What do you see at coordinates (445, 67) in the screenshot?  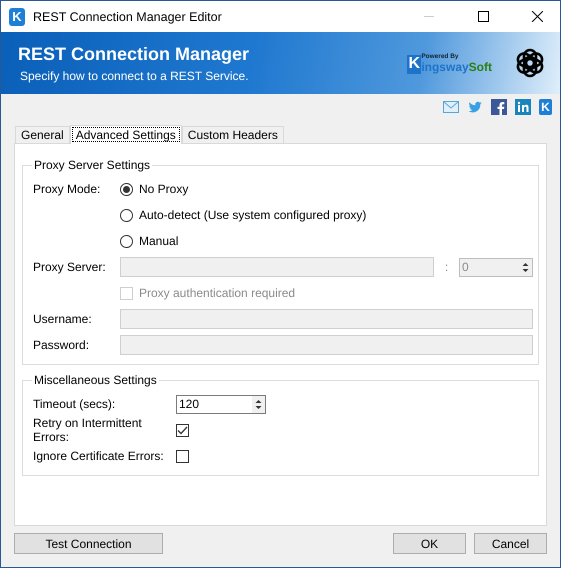 I see `logo-name: ingsway` at bounding box center [445, 67].